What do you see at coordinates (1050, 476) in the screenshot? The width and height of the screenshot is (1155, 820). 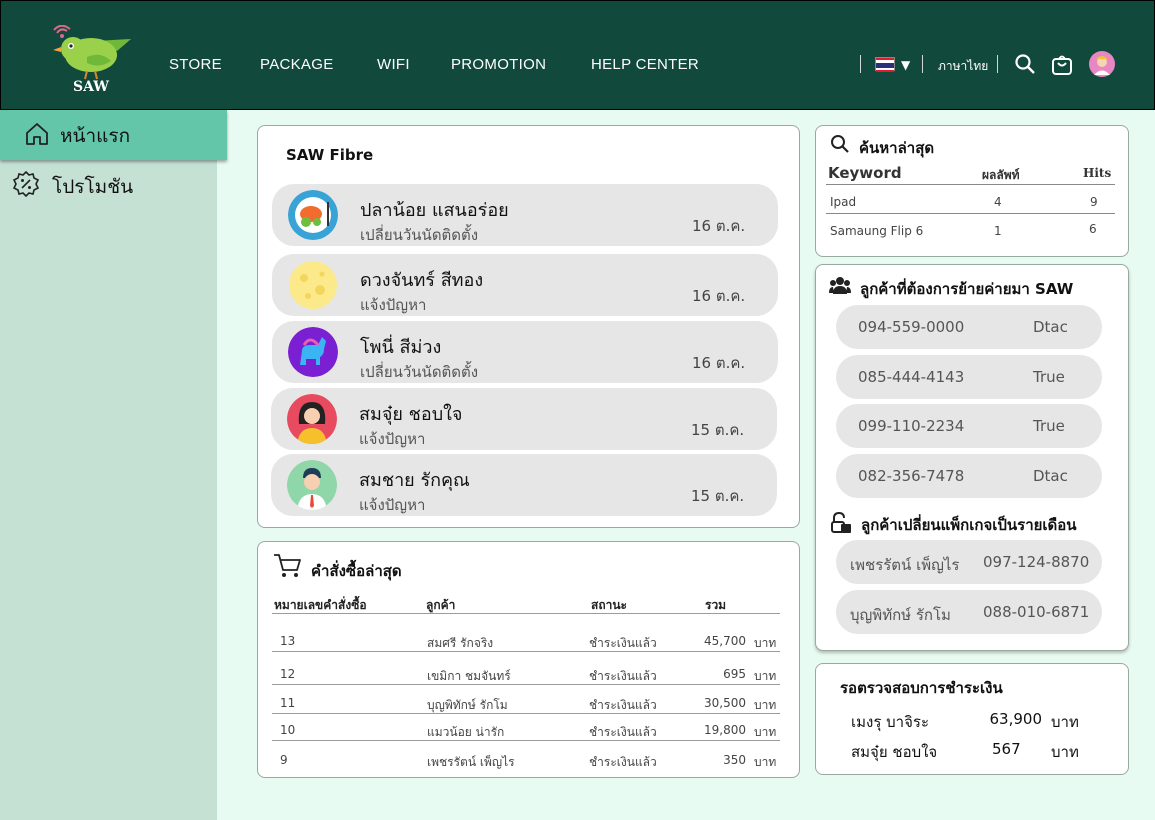 I see `carrier-name: Dtac` at bounding box center [1050, 476].